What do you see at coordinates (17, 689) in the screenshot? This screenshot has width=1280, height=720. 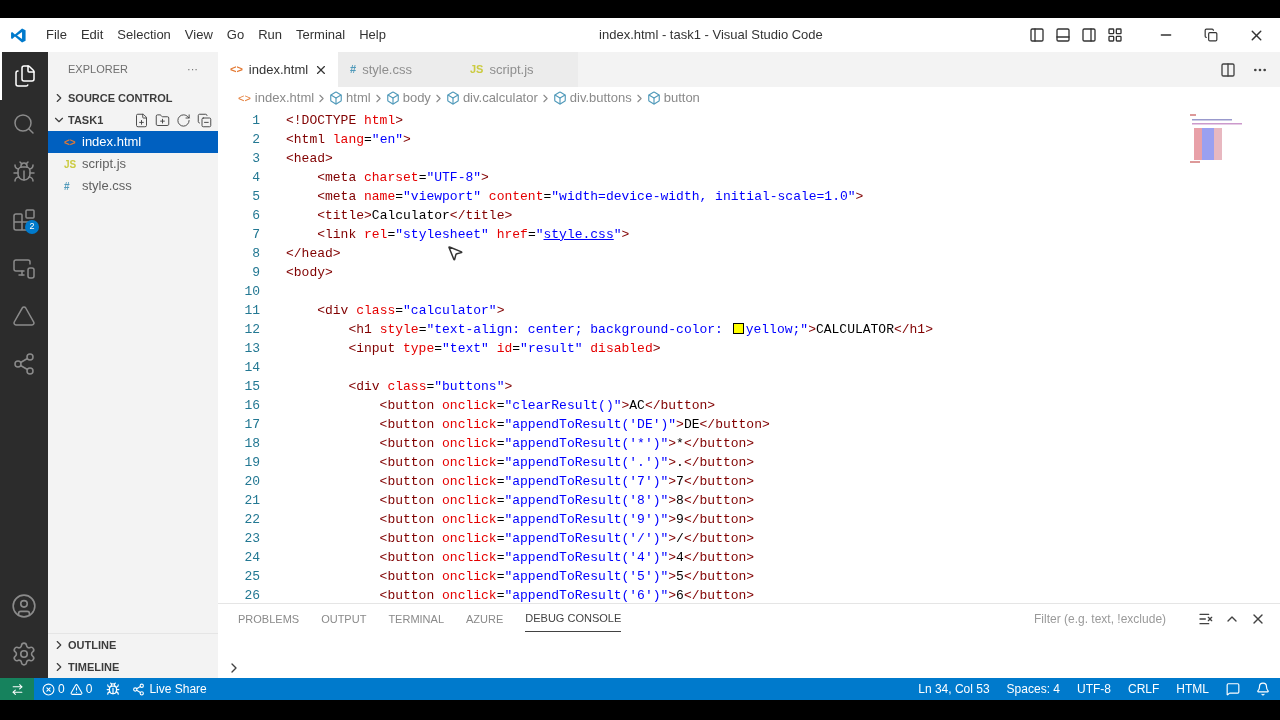 I see `remote-icon` at bounding box center [17, 689].